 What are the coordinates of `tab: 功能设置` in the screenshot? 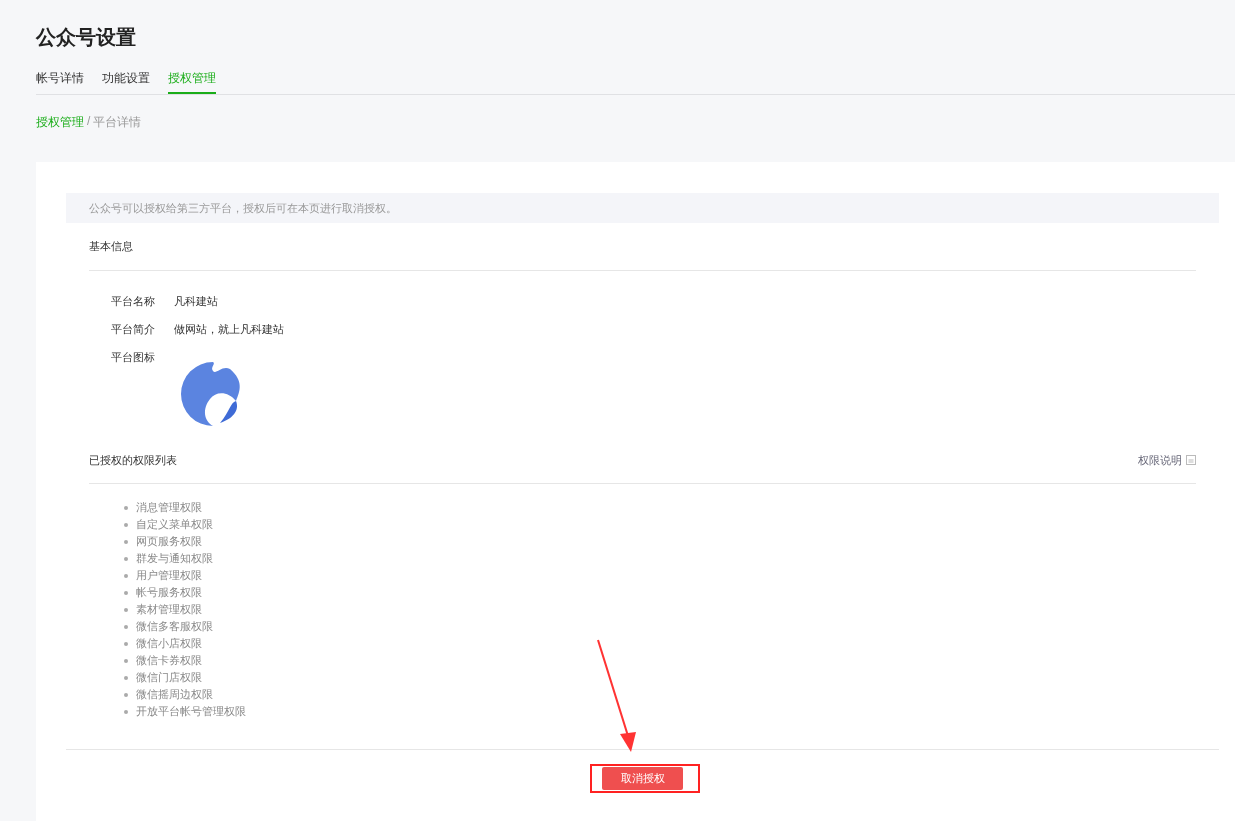 It's located at (126, 79).